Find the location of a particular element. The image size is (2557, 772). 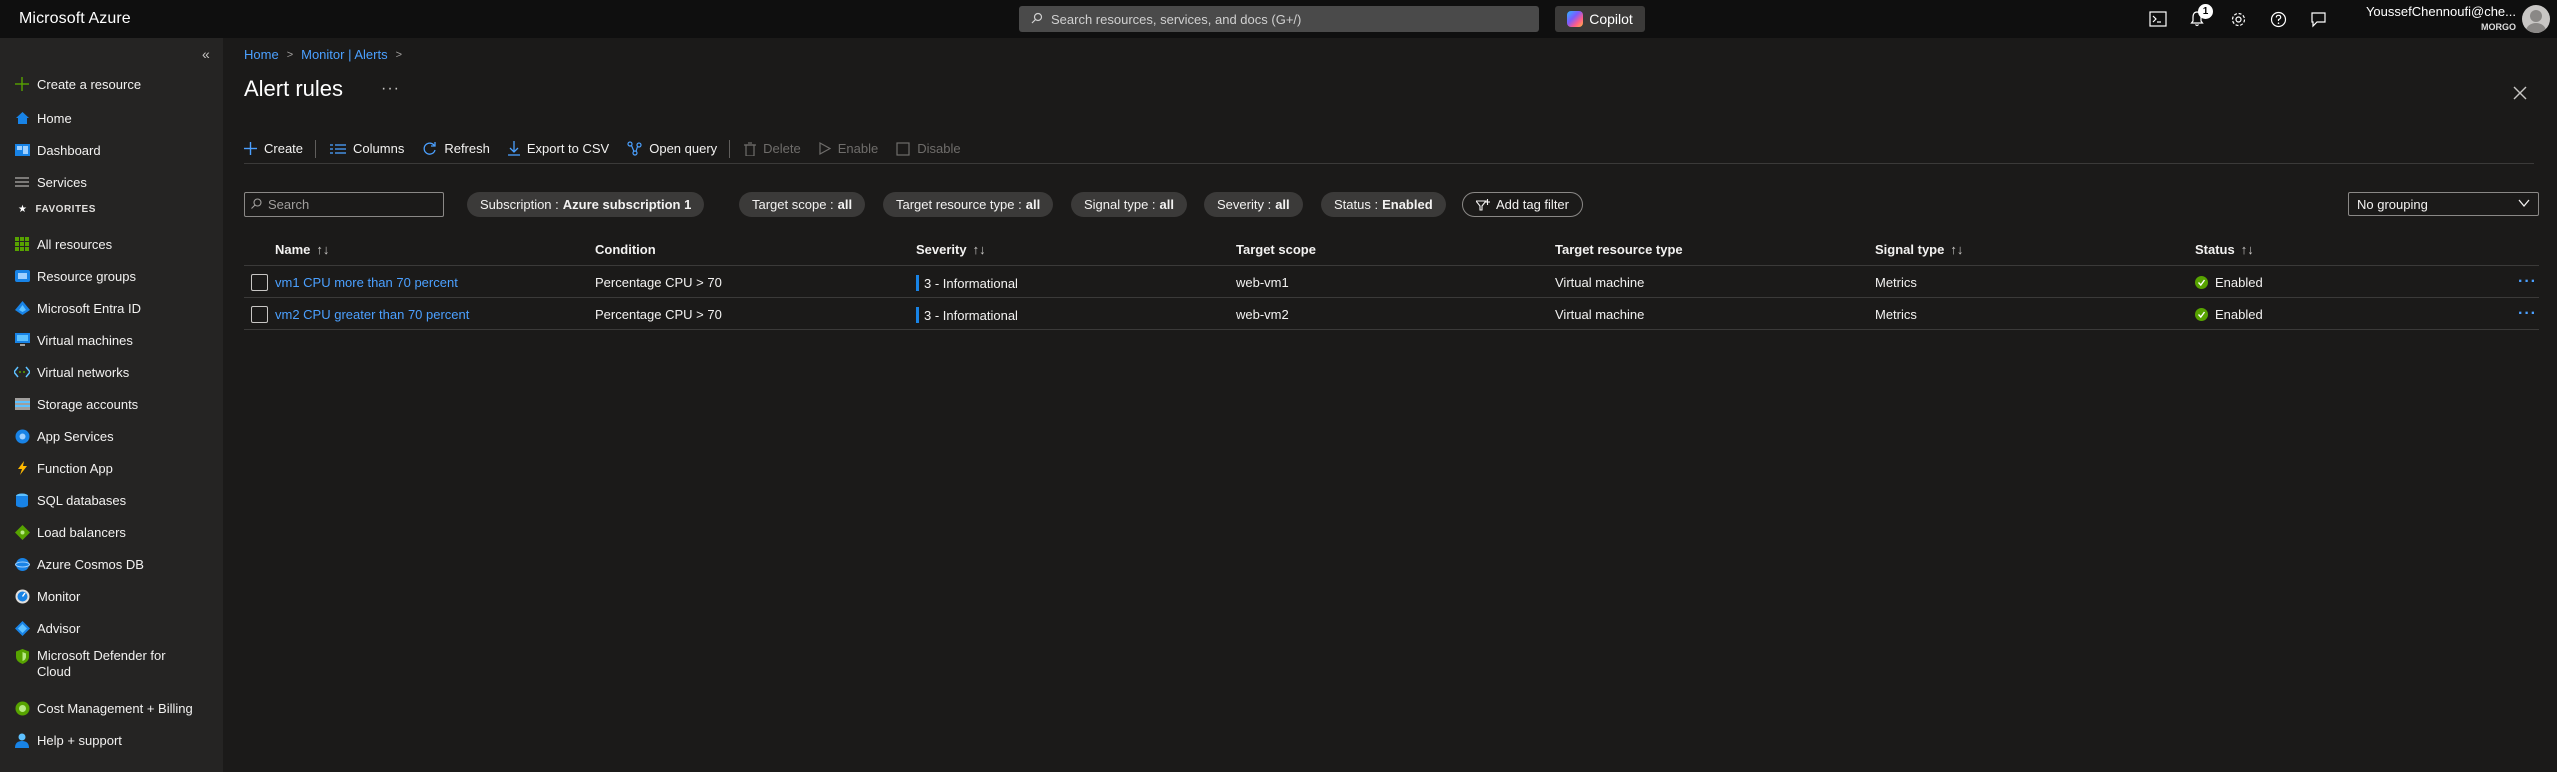

sidebar-item-label: Resource groups is located at coordinates (86, 276).